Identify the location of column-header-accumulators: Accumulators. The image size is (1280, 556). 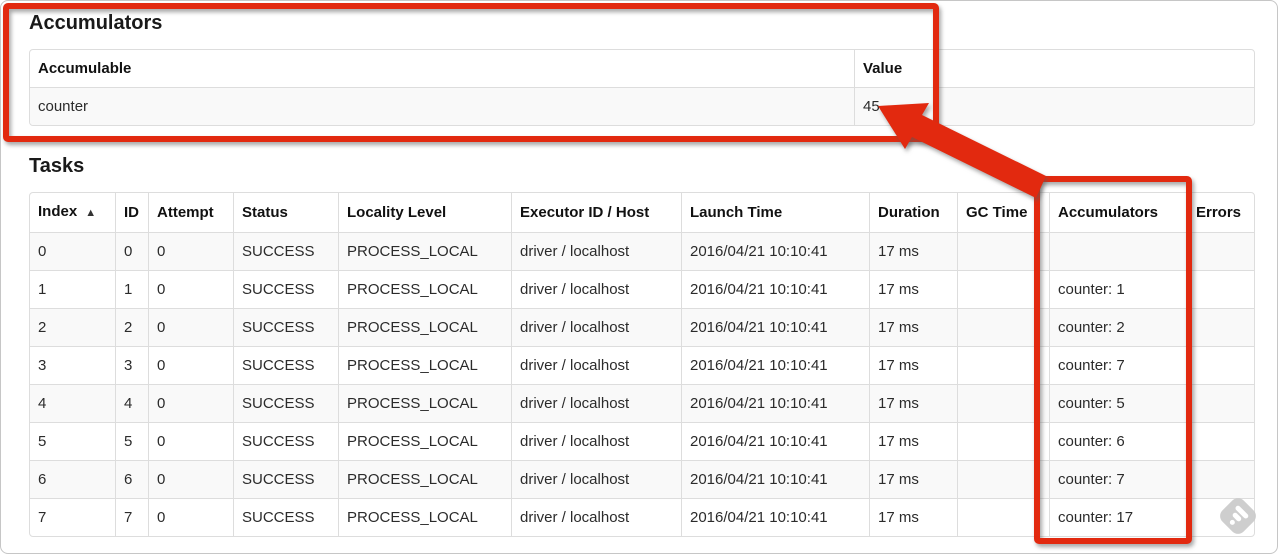
(1118, 212).